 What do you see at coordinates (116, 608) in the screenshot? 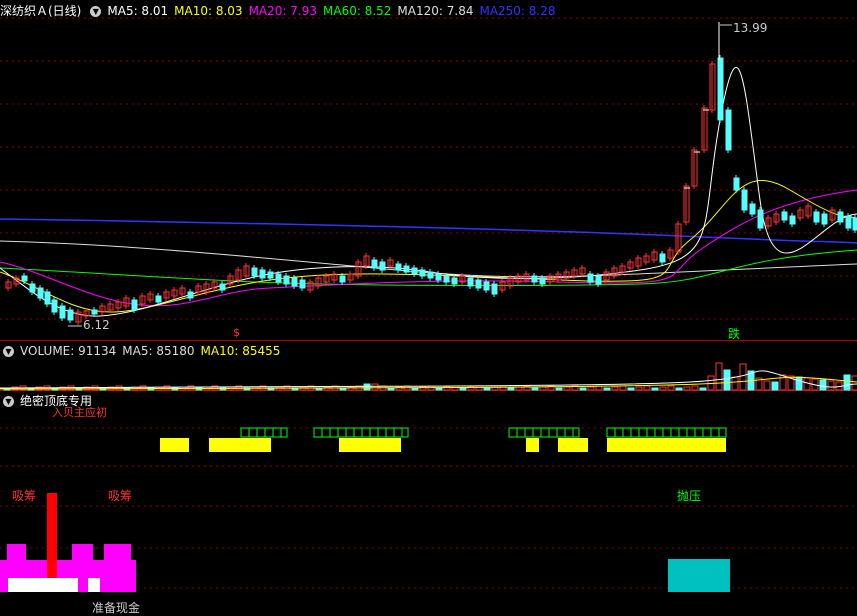
I see `cash-label: 准备现金` at bounding box center [116, 608].